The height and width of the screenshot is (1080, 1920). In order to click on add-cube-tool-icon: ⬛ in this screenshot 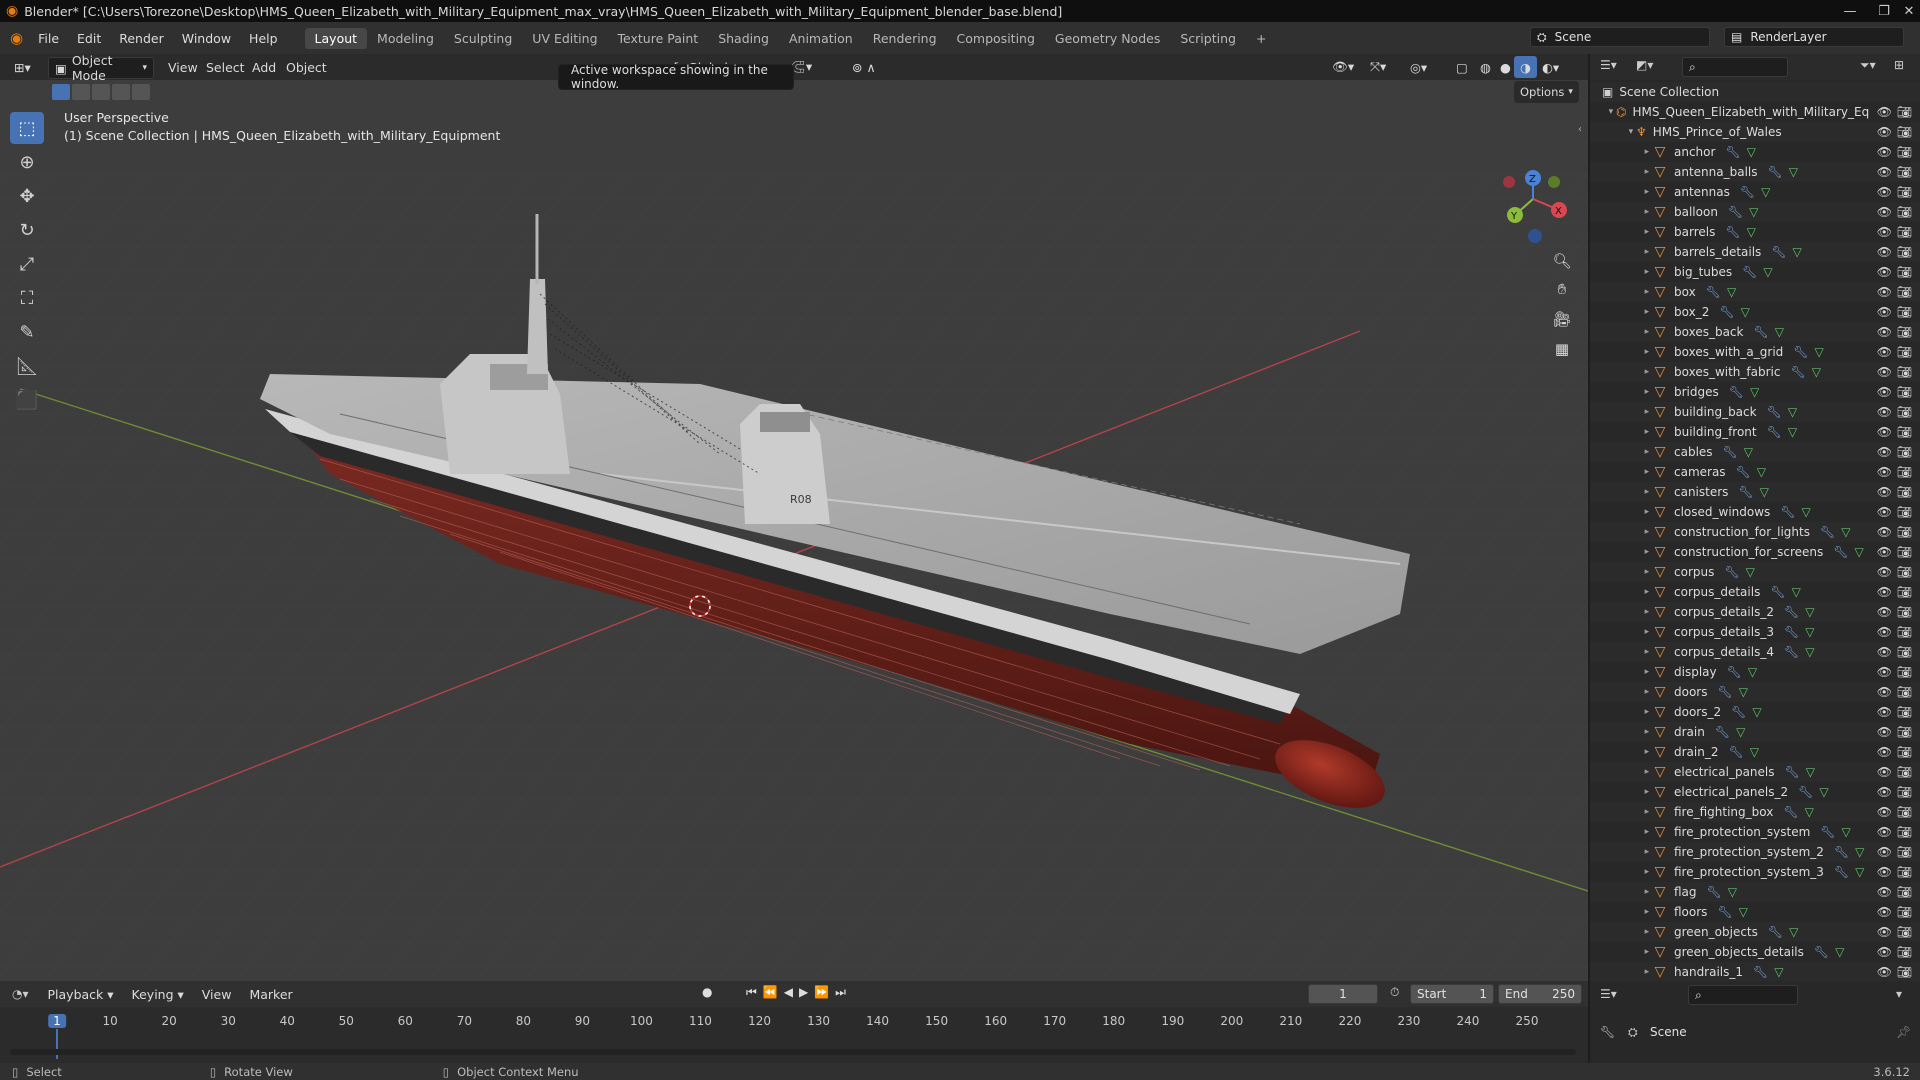, I will do `click(27, 400)`.